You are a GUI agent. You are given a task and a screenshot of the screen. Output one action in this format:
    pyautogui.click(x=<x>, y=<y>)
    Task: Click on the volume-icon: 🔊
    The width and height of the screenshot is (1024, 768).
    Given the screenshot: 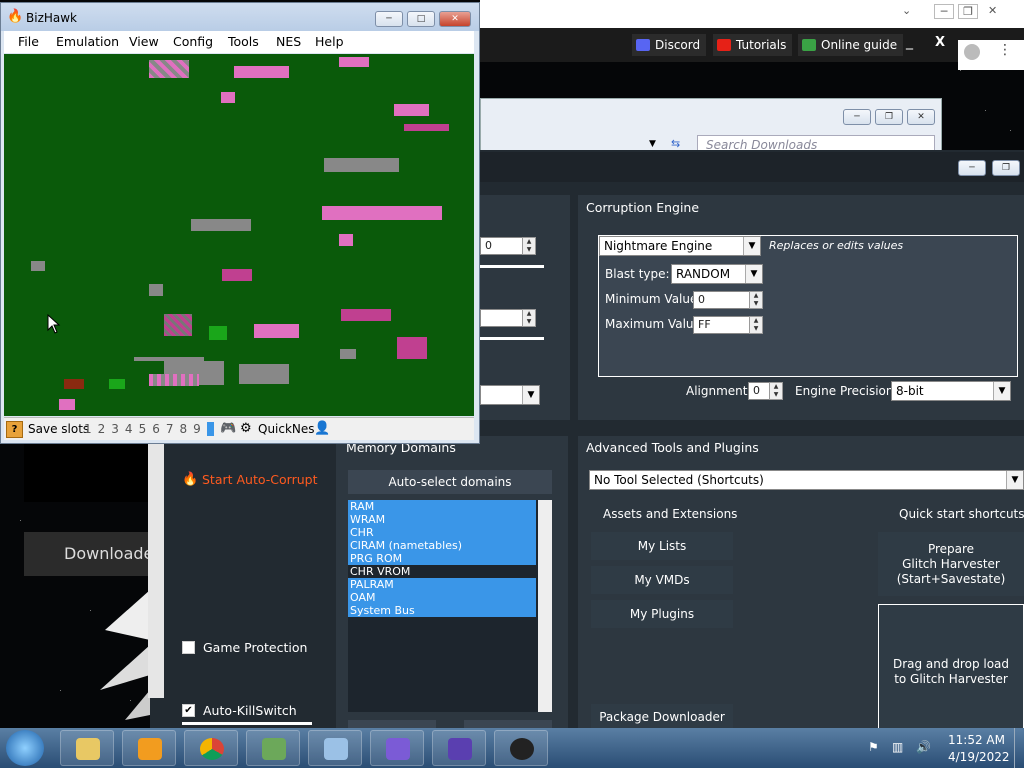 What is the action you would take?
    pyautogui.click(x=923, y=747)
    